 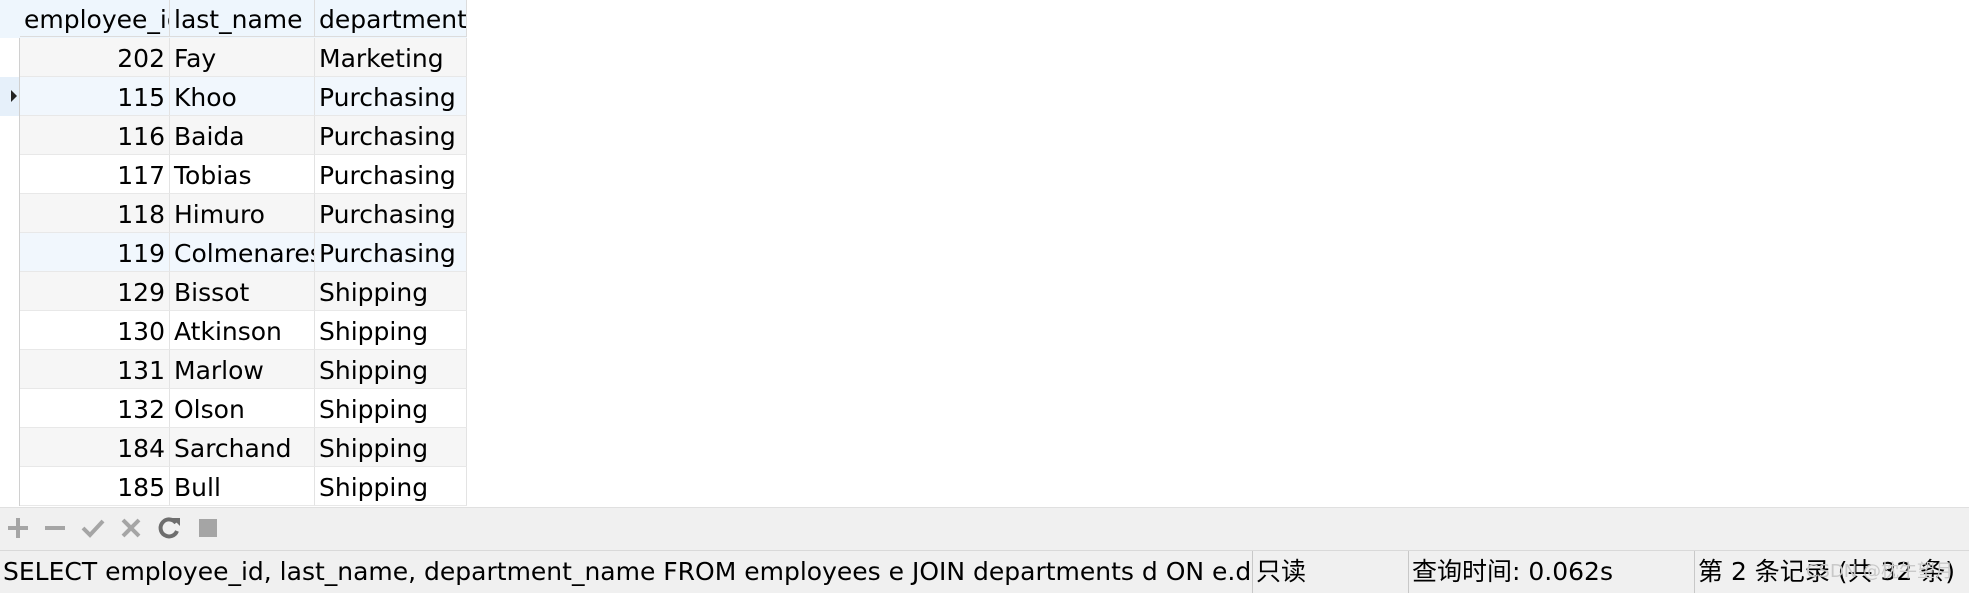 What do you see at coordinates (242, 57) in the screenshot?
I see `cell-last-name: Fay` at bounding box center [242, 57].